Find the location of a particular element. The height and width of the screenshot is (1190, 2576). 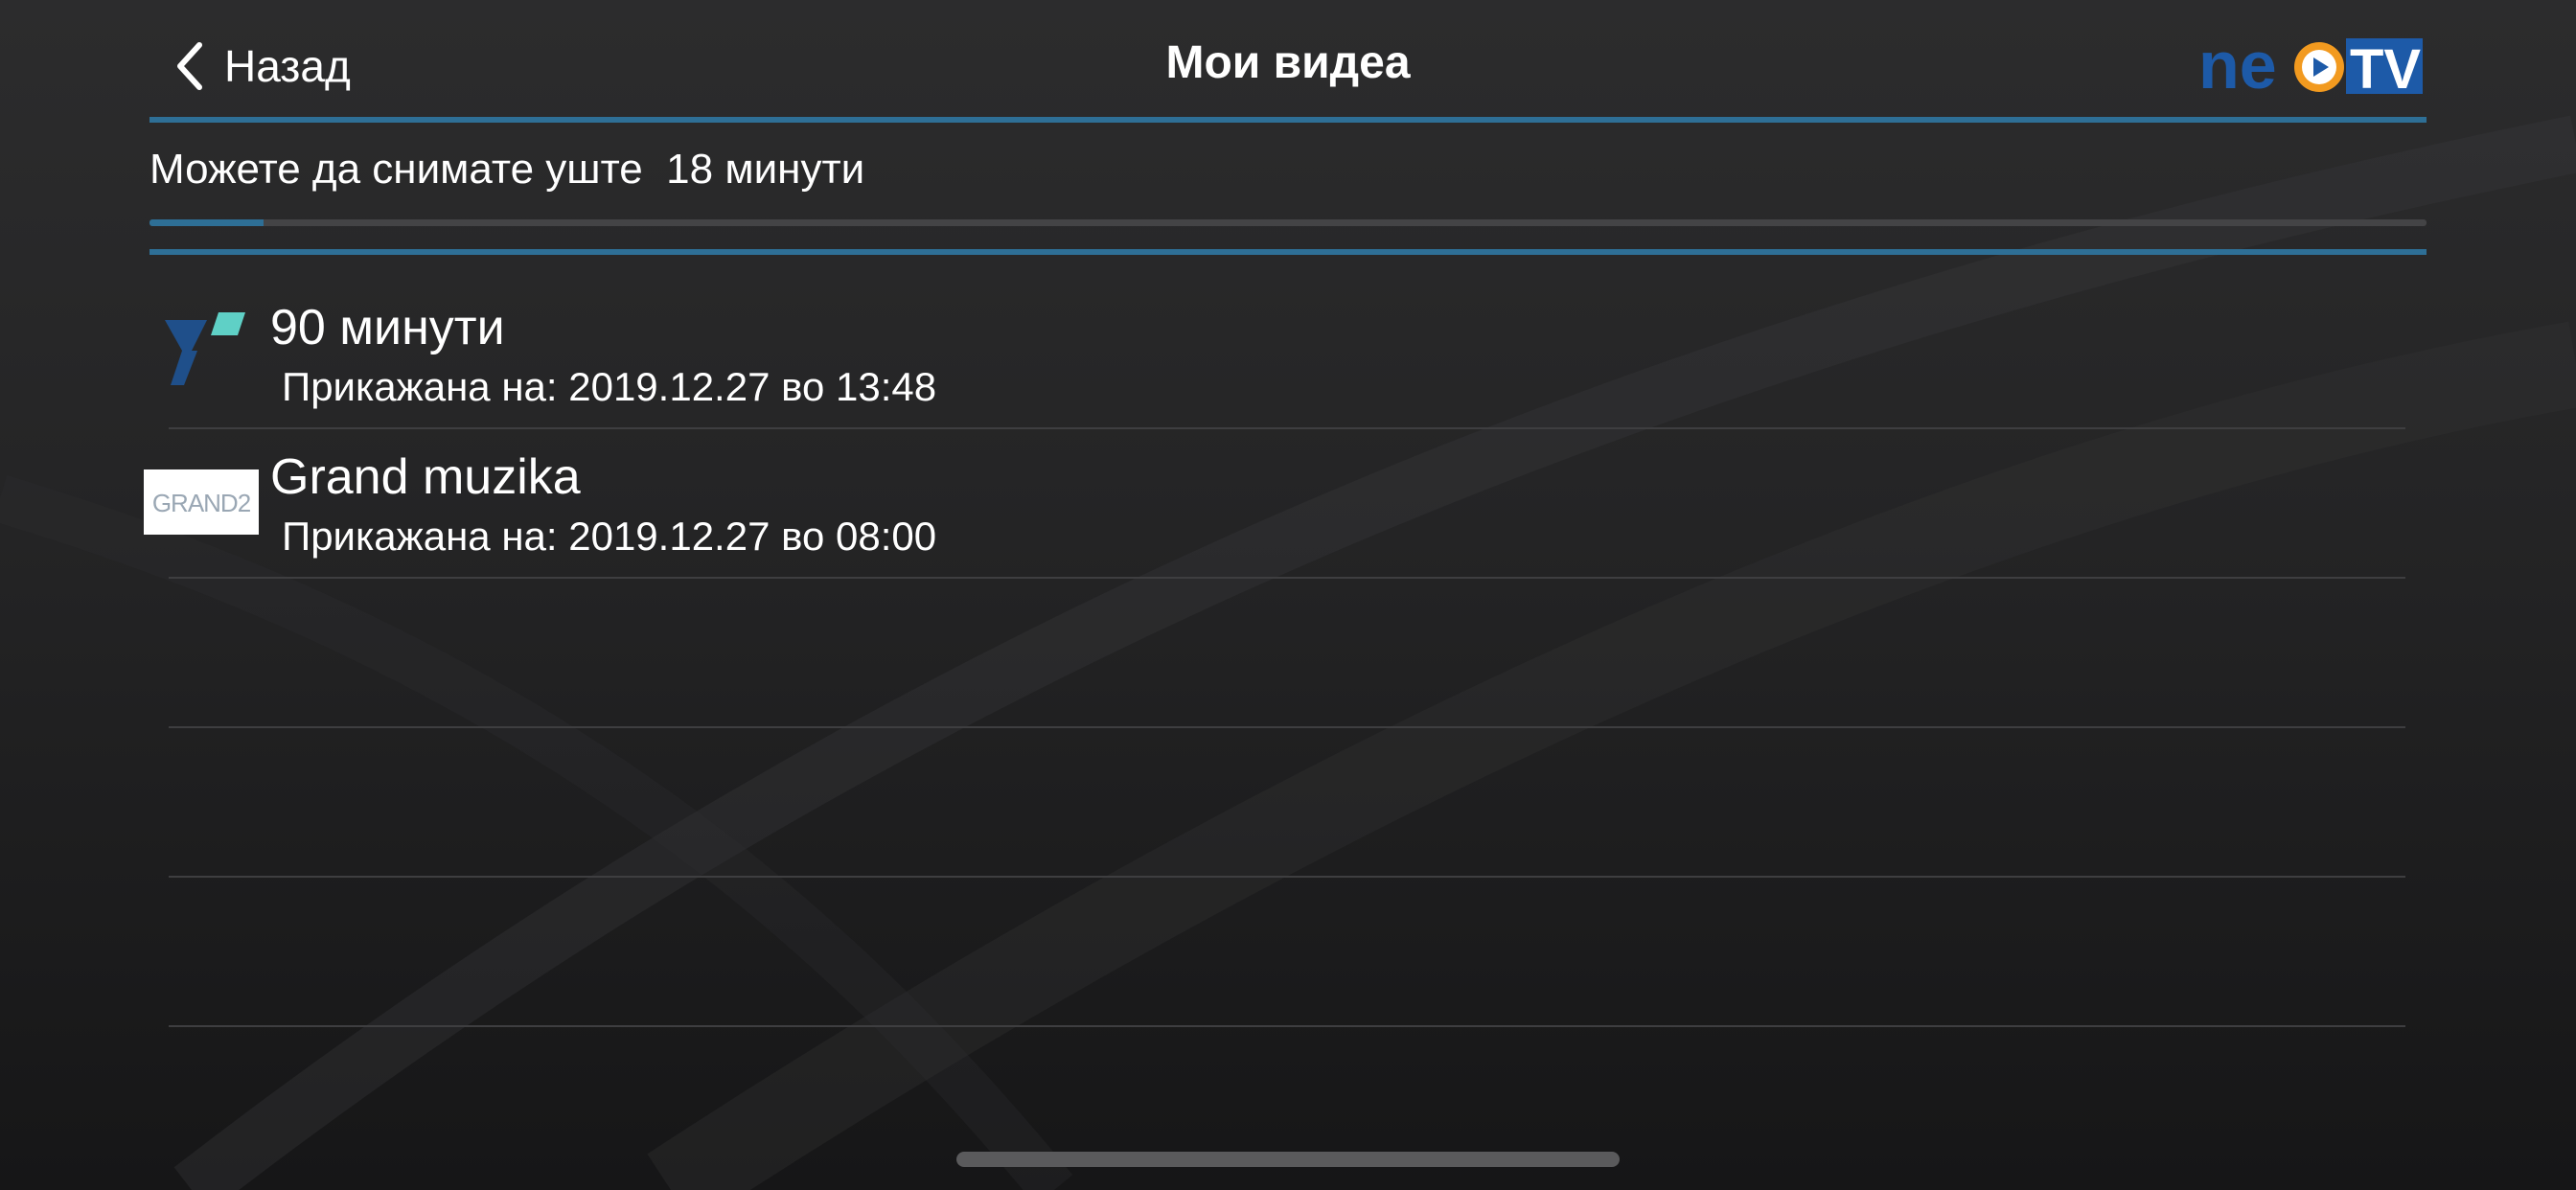

quota-progress-bar is located at coordinates (1288, 222).